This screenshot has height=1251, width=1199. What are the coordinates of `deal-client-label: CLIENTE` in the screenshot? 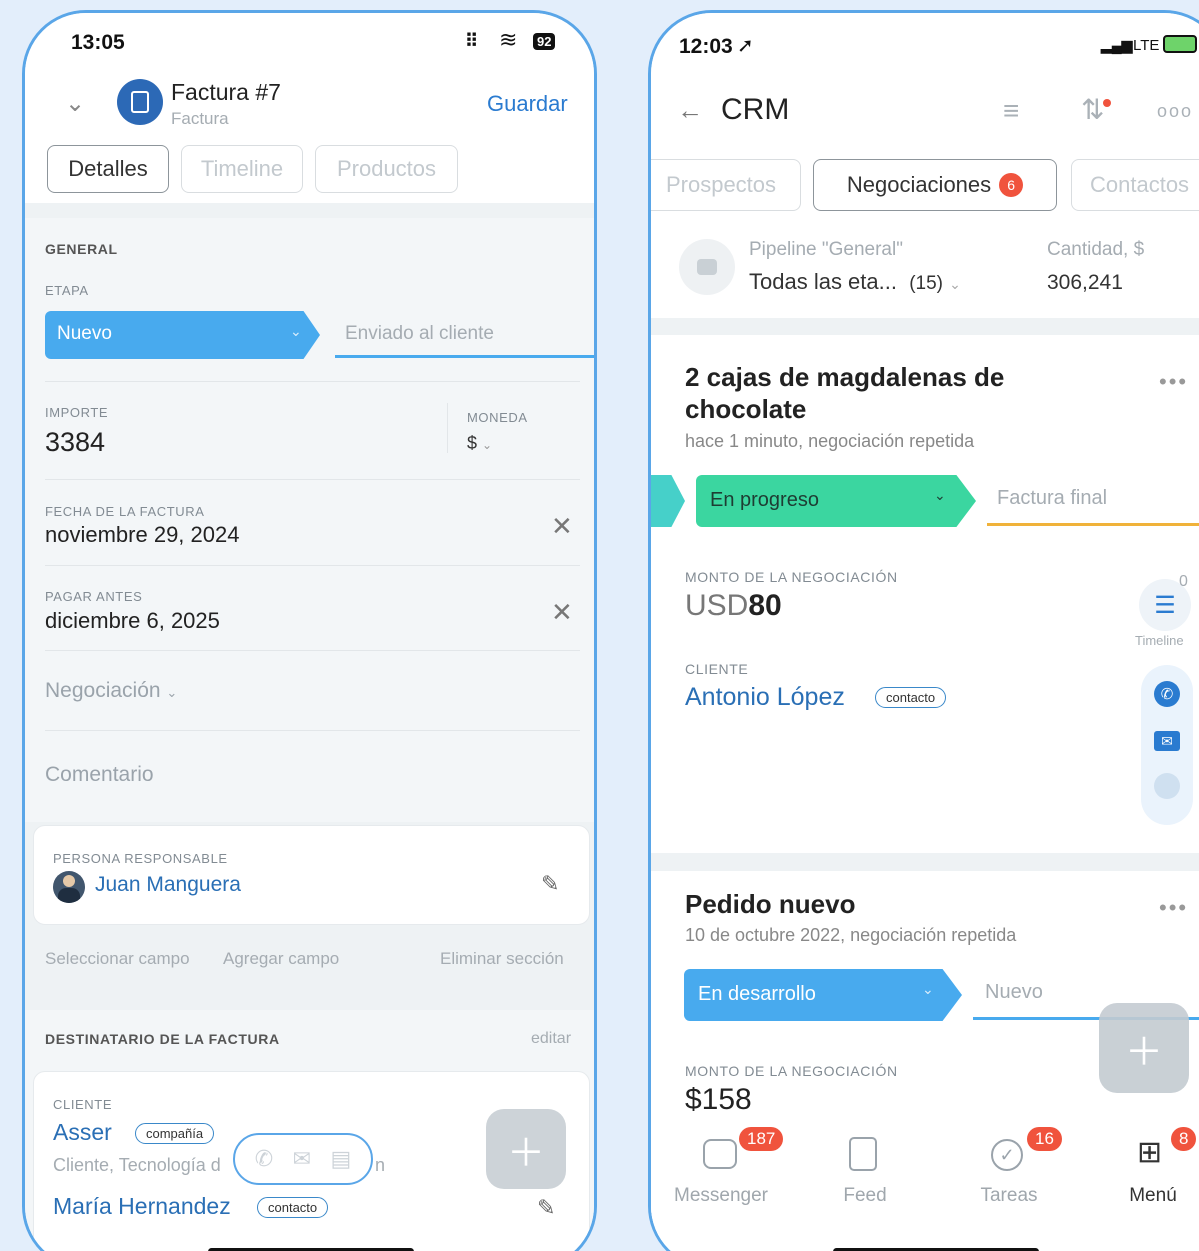 It's located at (717, 669).